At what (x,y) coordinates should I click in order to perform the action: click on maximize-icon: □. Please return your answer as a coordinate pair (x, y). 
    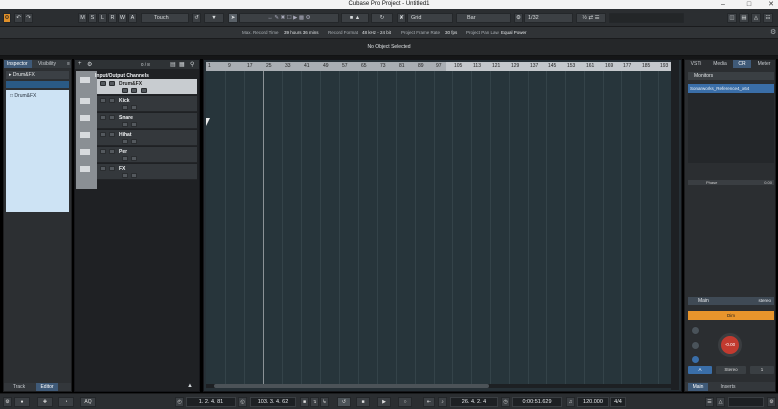
    Looking at the image, I should click on (749, 4).